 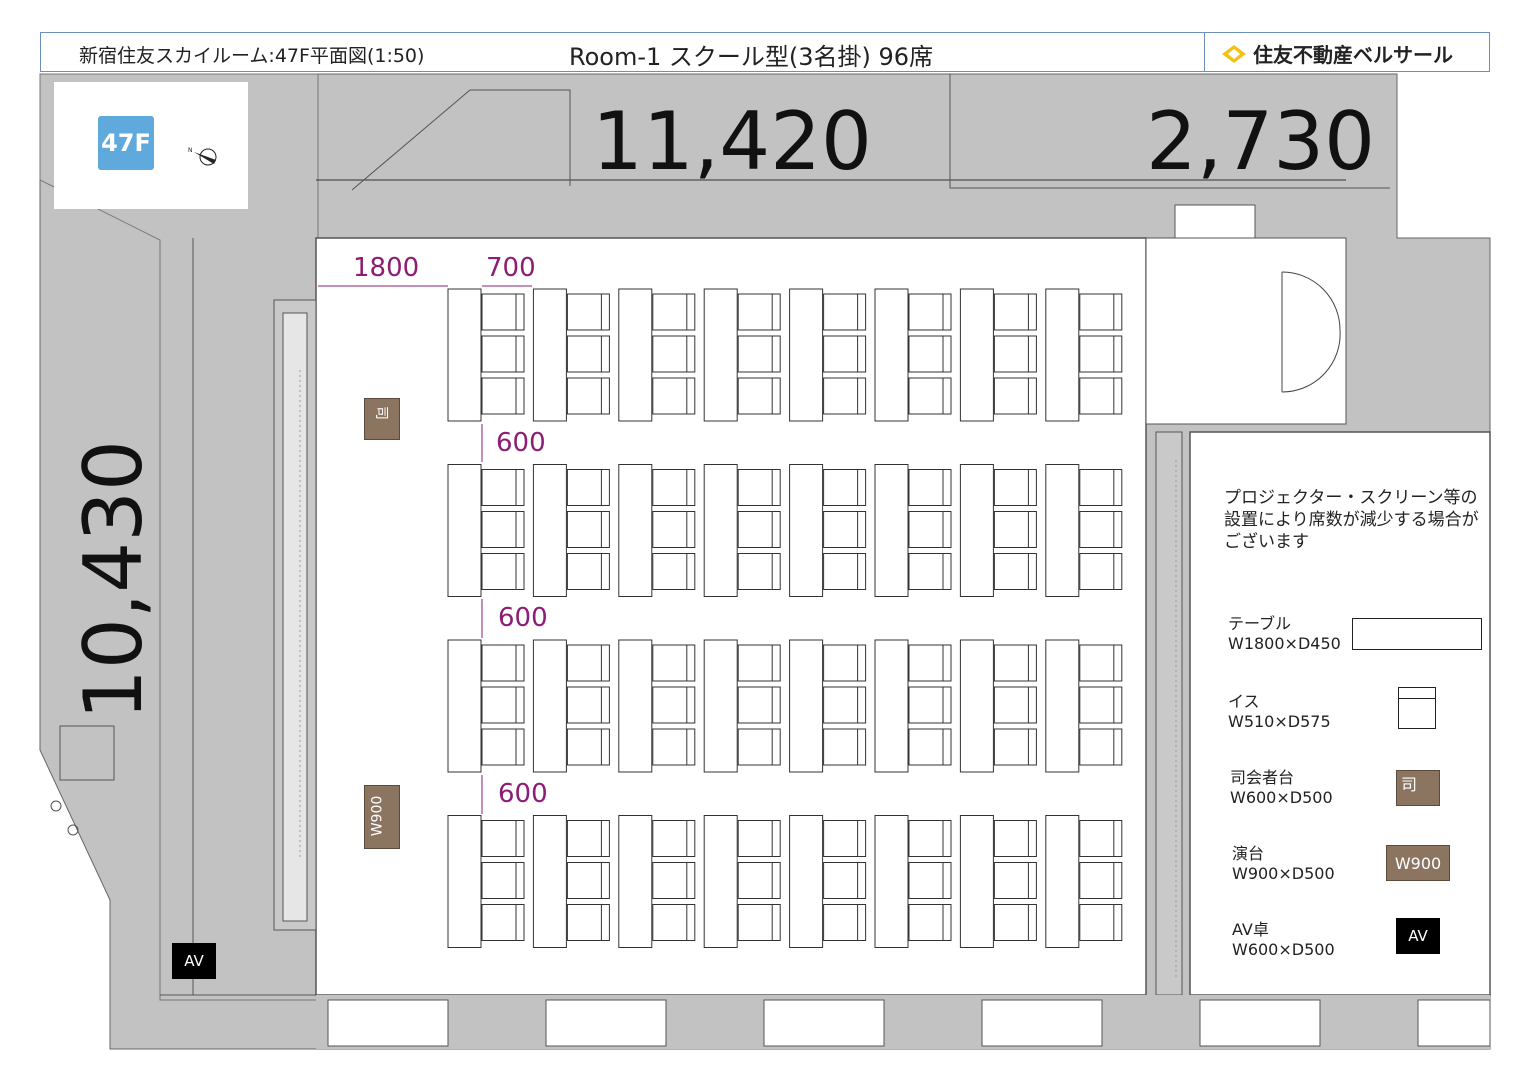 I want to click on legend-podium-size: W900×D500, so click(x=1283, y=873).